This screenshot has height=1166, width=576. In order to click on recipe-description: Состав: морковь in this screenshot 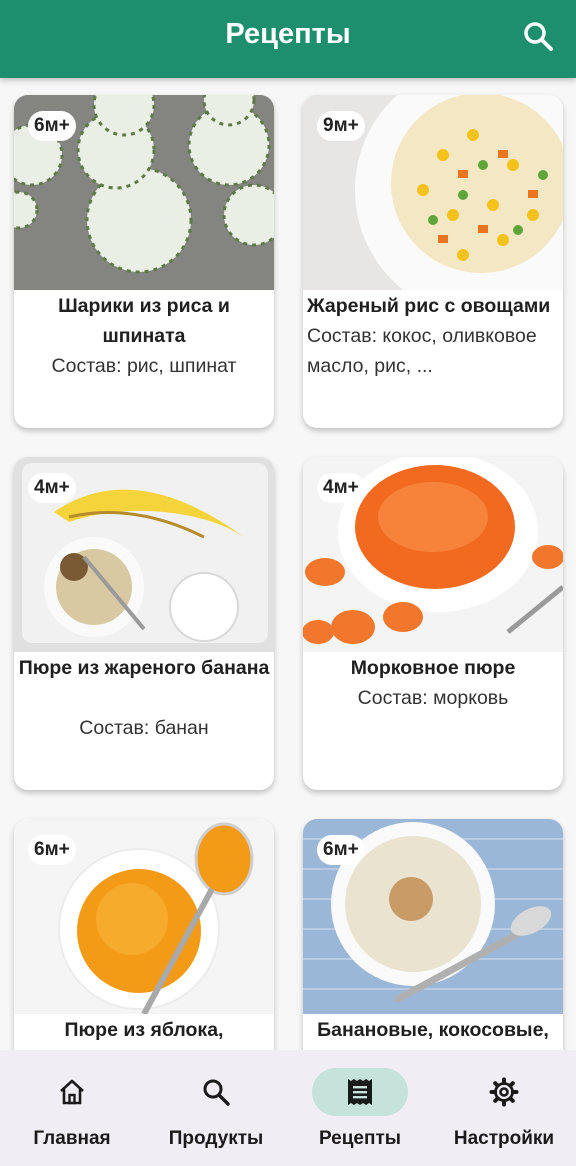, I will do `click(433, 698)`.